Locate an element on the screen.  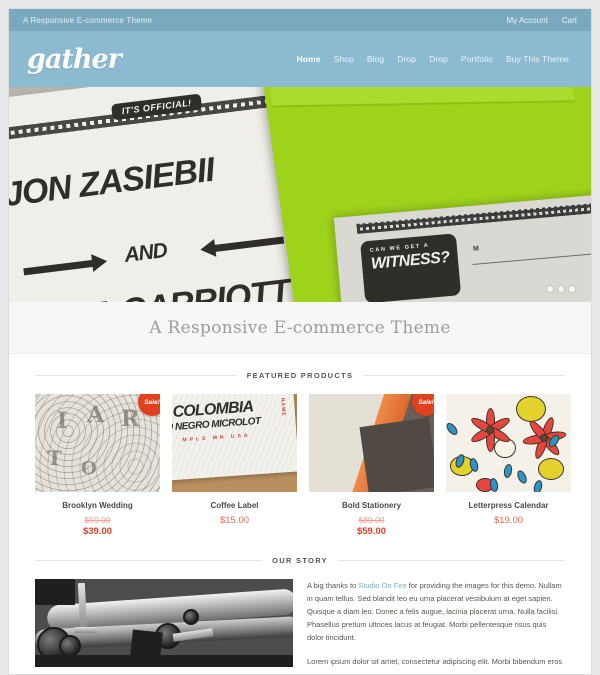
product-thumbnail is located at coordinates (508, 443).